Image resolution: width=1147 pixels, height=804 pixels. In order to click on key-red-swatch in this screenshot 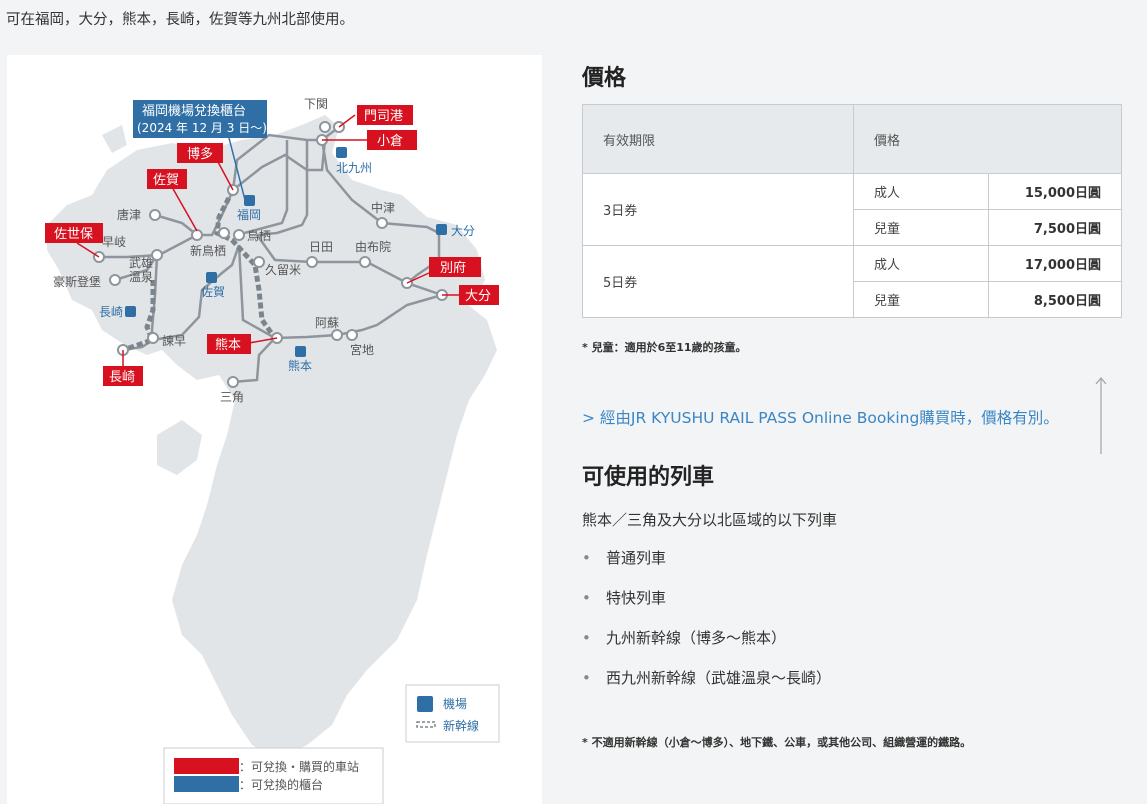, I will do `click(206, 766)`.